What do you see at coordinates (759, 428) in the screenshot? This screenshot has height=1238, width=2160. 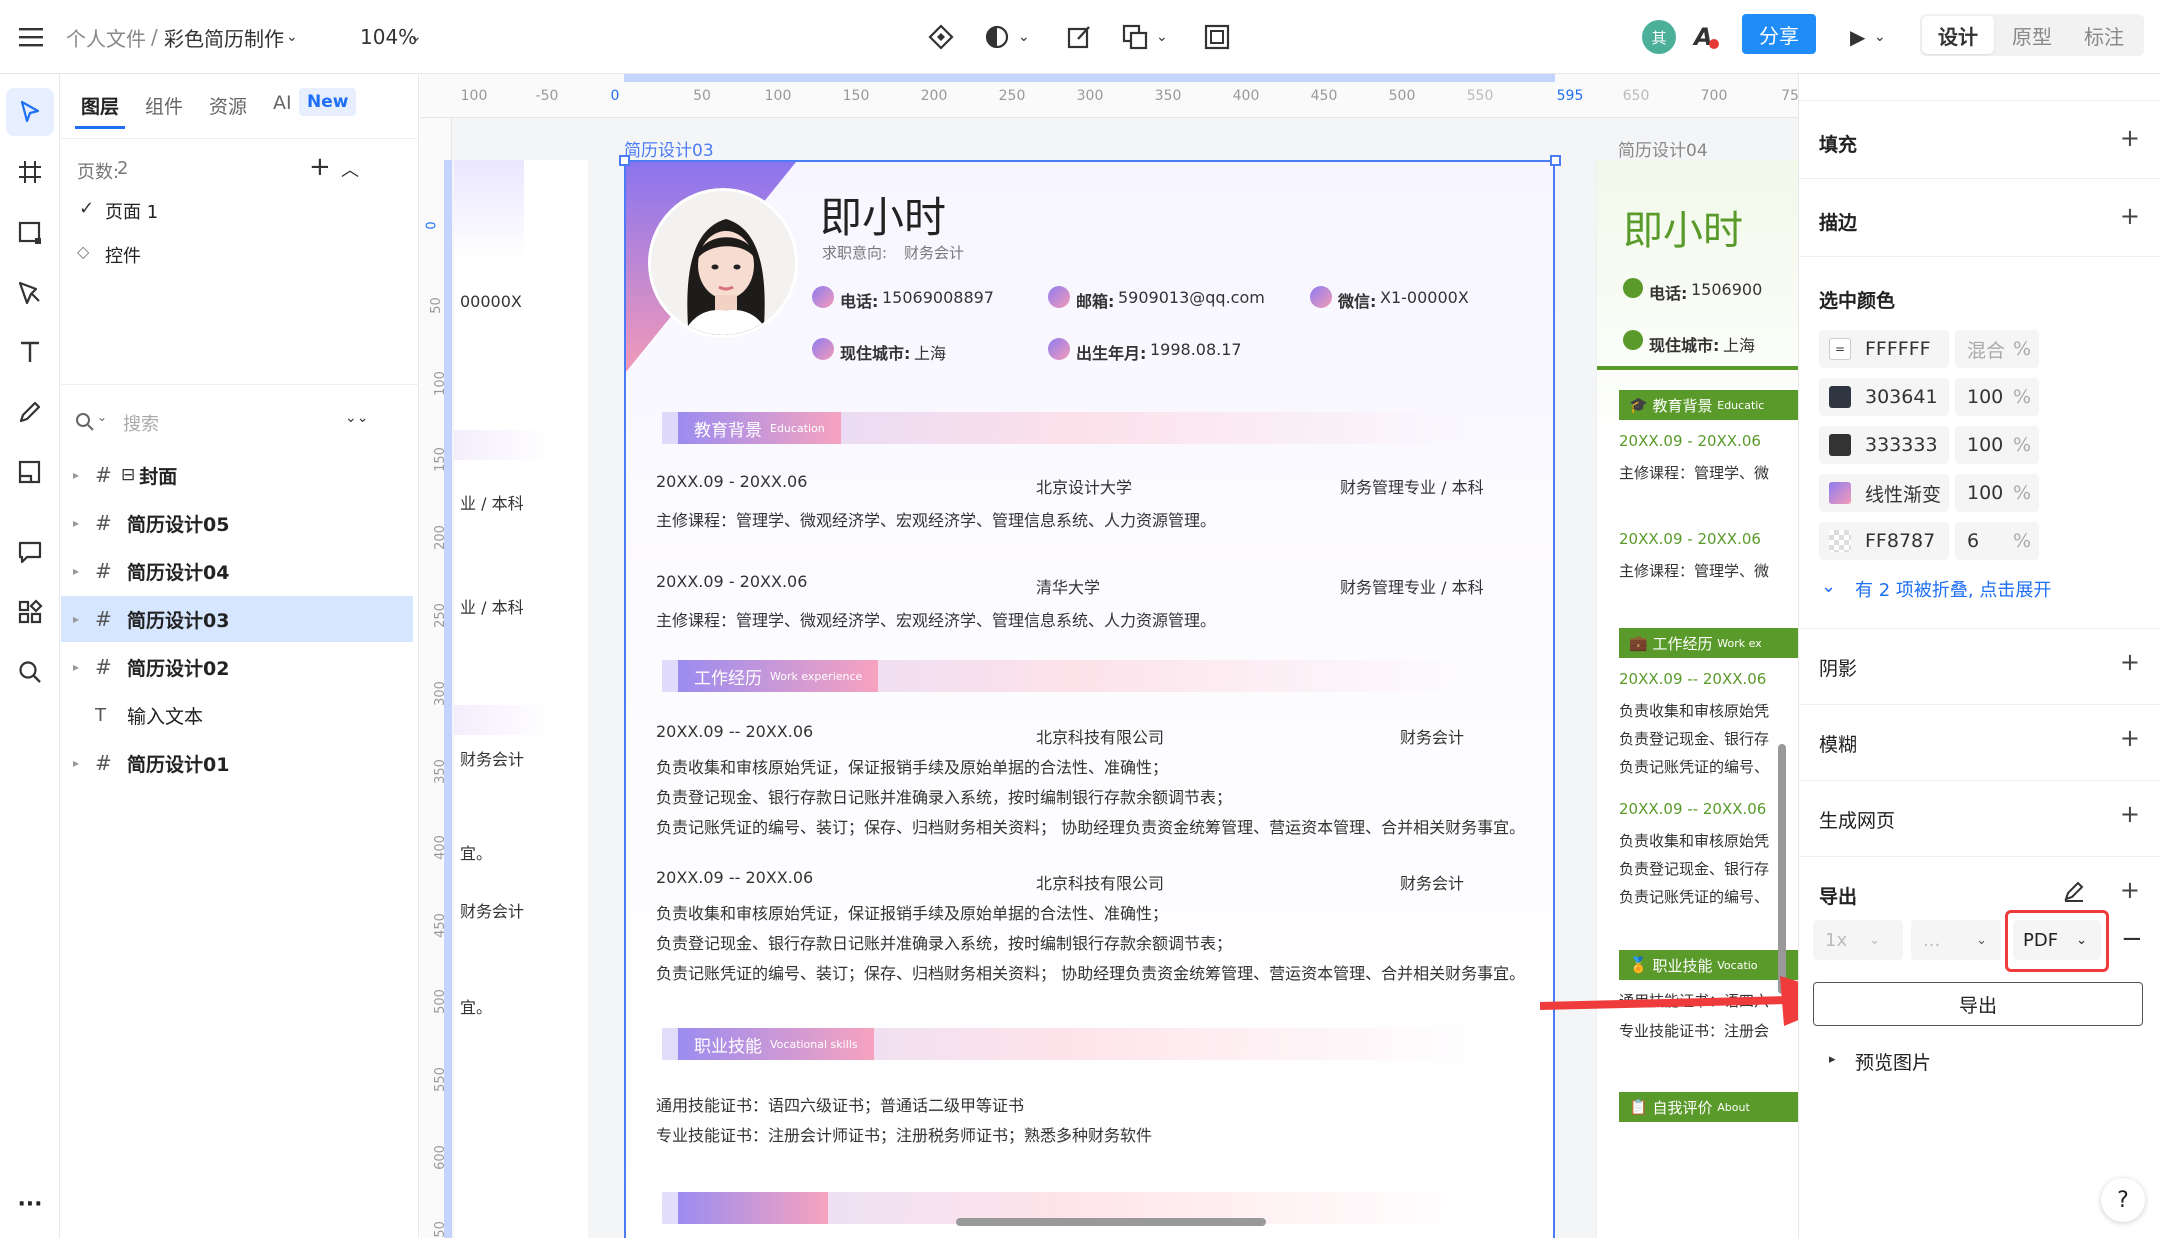 I see `section-education: 教育背景 Education` at bounding box center [759, 428].